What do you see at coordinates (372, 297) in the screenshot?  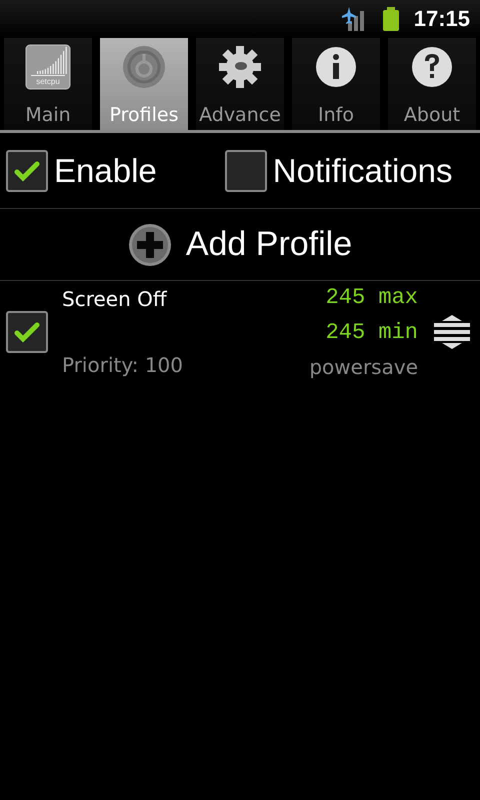 I see `max-frequency: 245 max` at bounding box center [372, 297].